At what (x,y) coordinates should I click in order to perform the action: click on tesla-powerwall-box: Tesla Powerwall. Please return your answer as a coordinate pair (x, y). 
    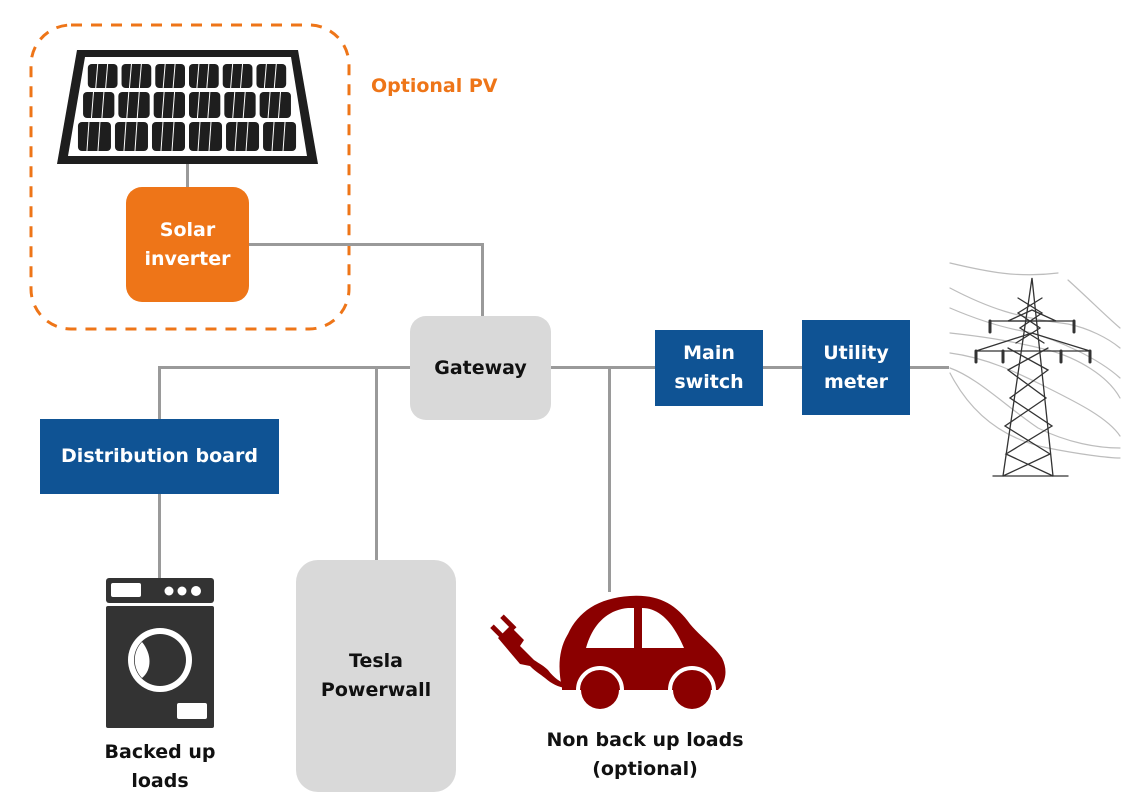
    Looking at the image, I should click on (376, 676).